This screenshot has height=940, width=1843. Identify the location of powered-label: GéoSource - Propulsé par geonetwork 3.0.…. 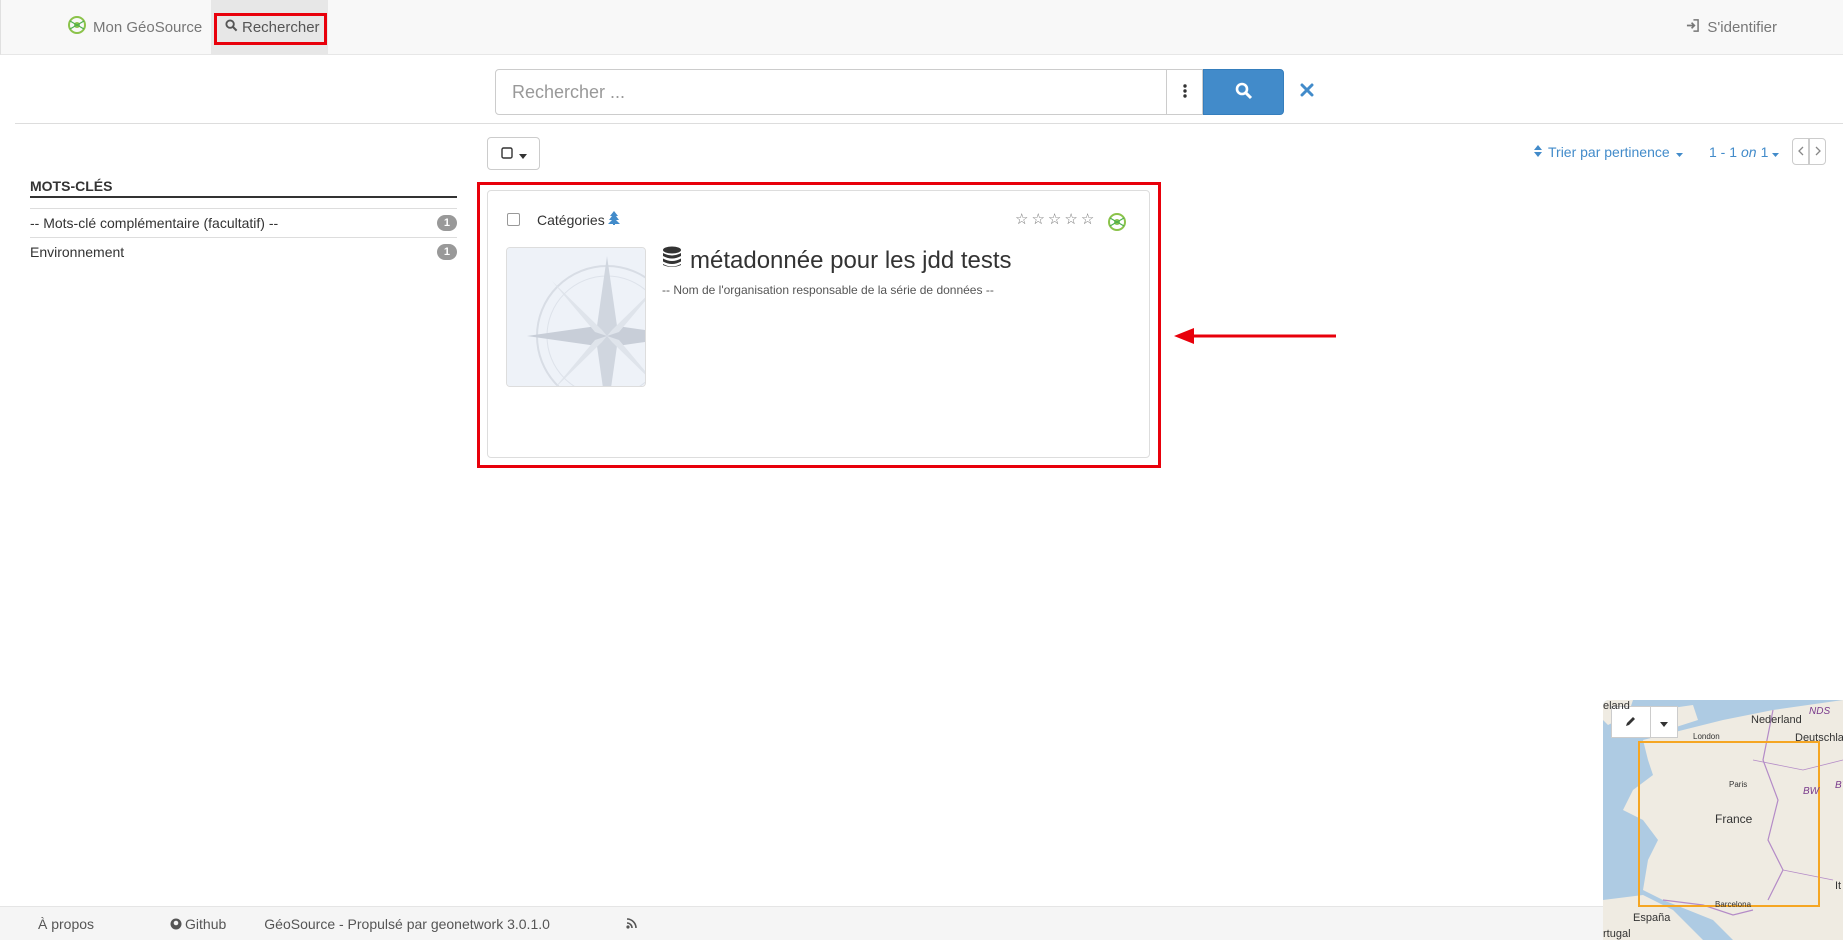
(407, 923).